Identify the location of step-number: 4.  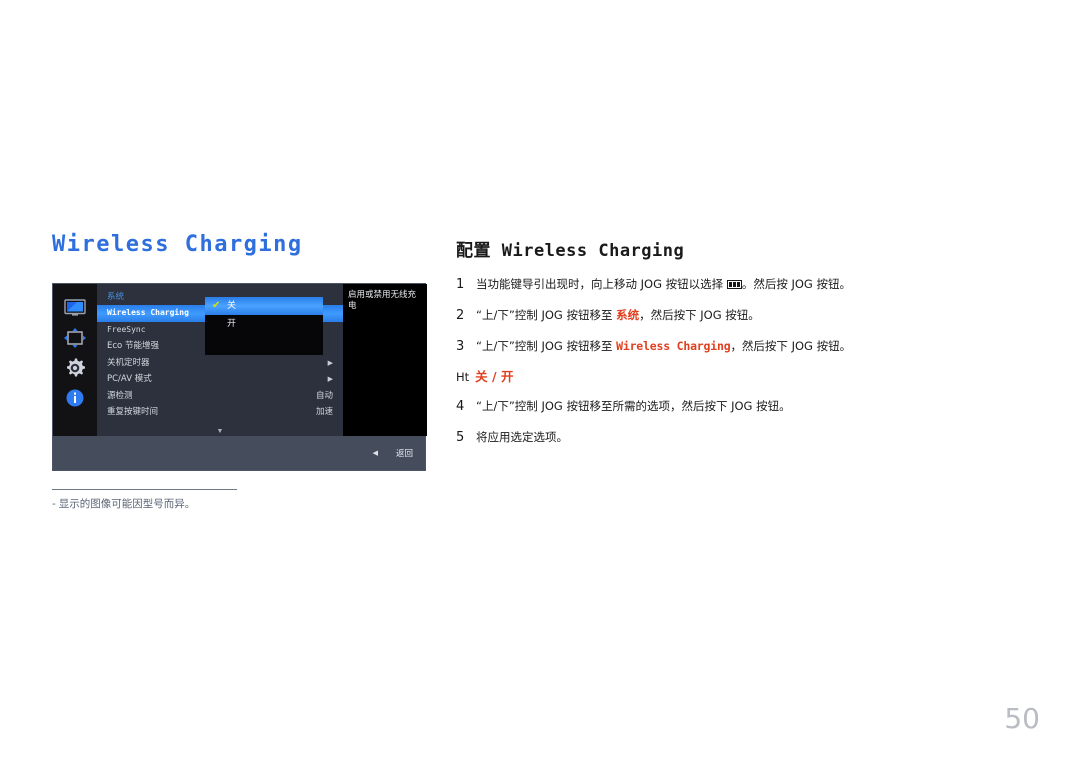
(460, 406).